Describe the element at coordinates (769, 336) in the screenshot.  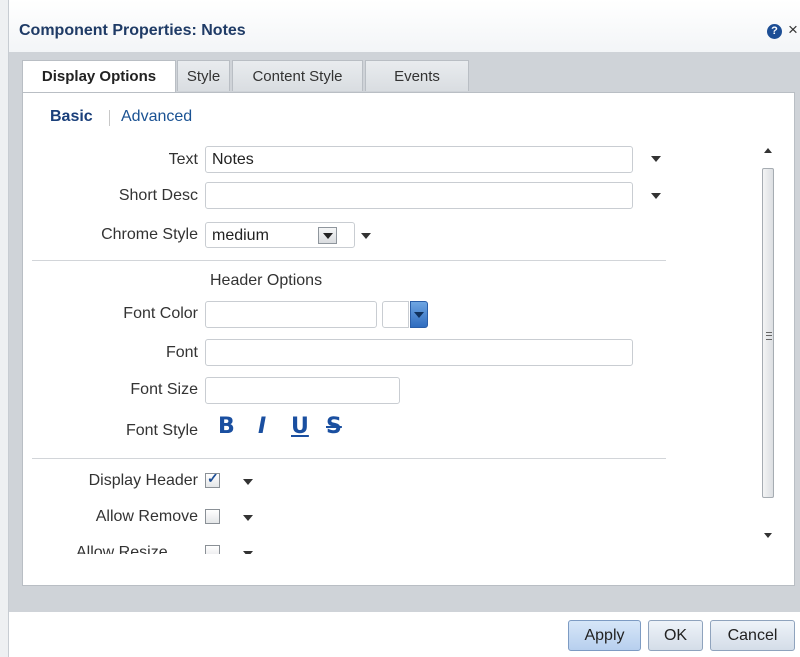
I see `grip-icon` at that location.